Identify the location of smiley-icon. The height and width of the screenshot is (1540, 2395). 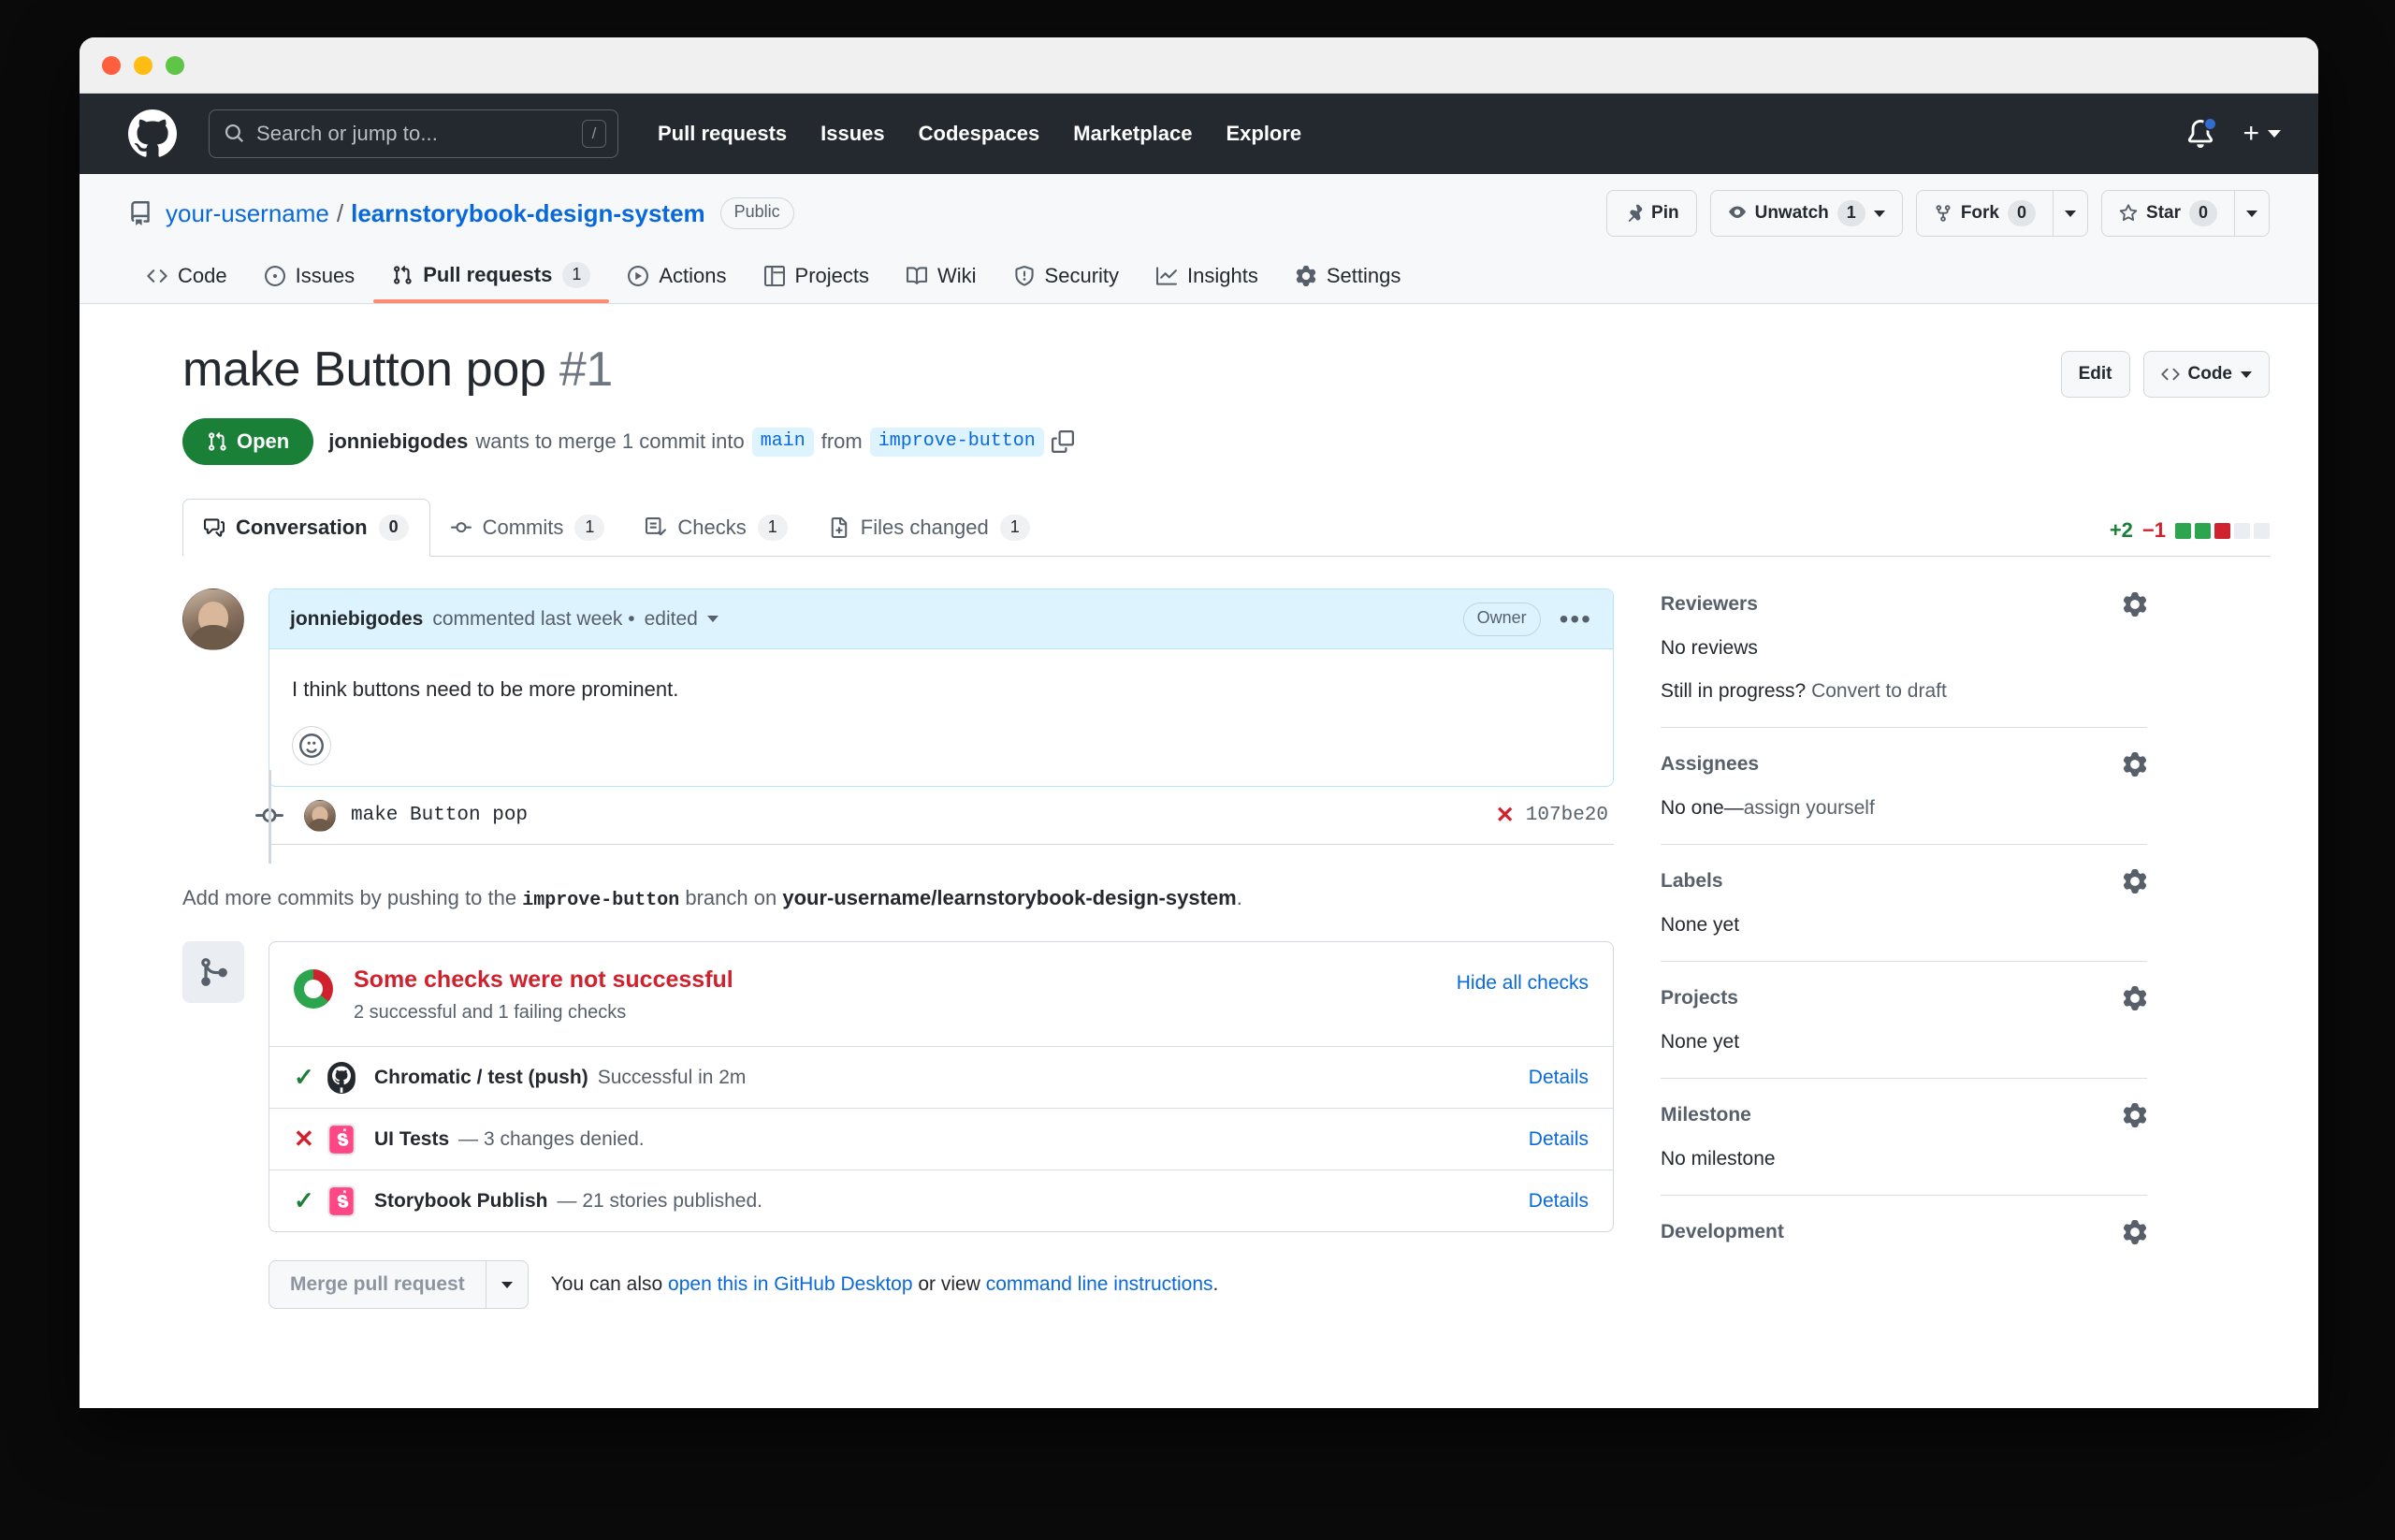
(311, 746).